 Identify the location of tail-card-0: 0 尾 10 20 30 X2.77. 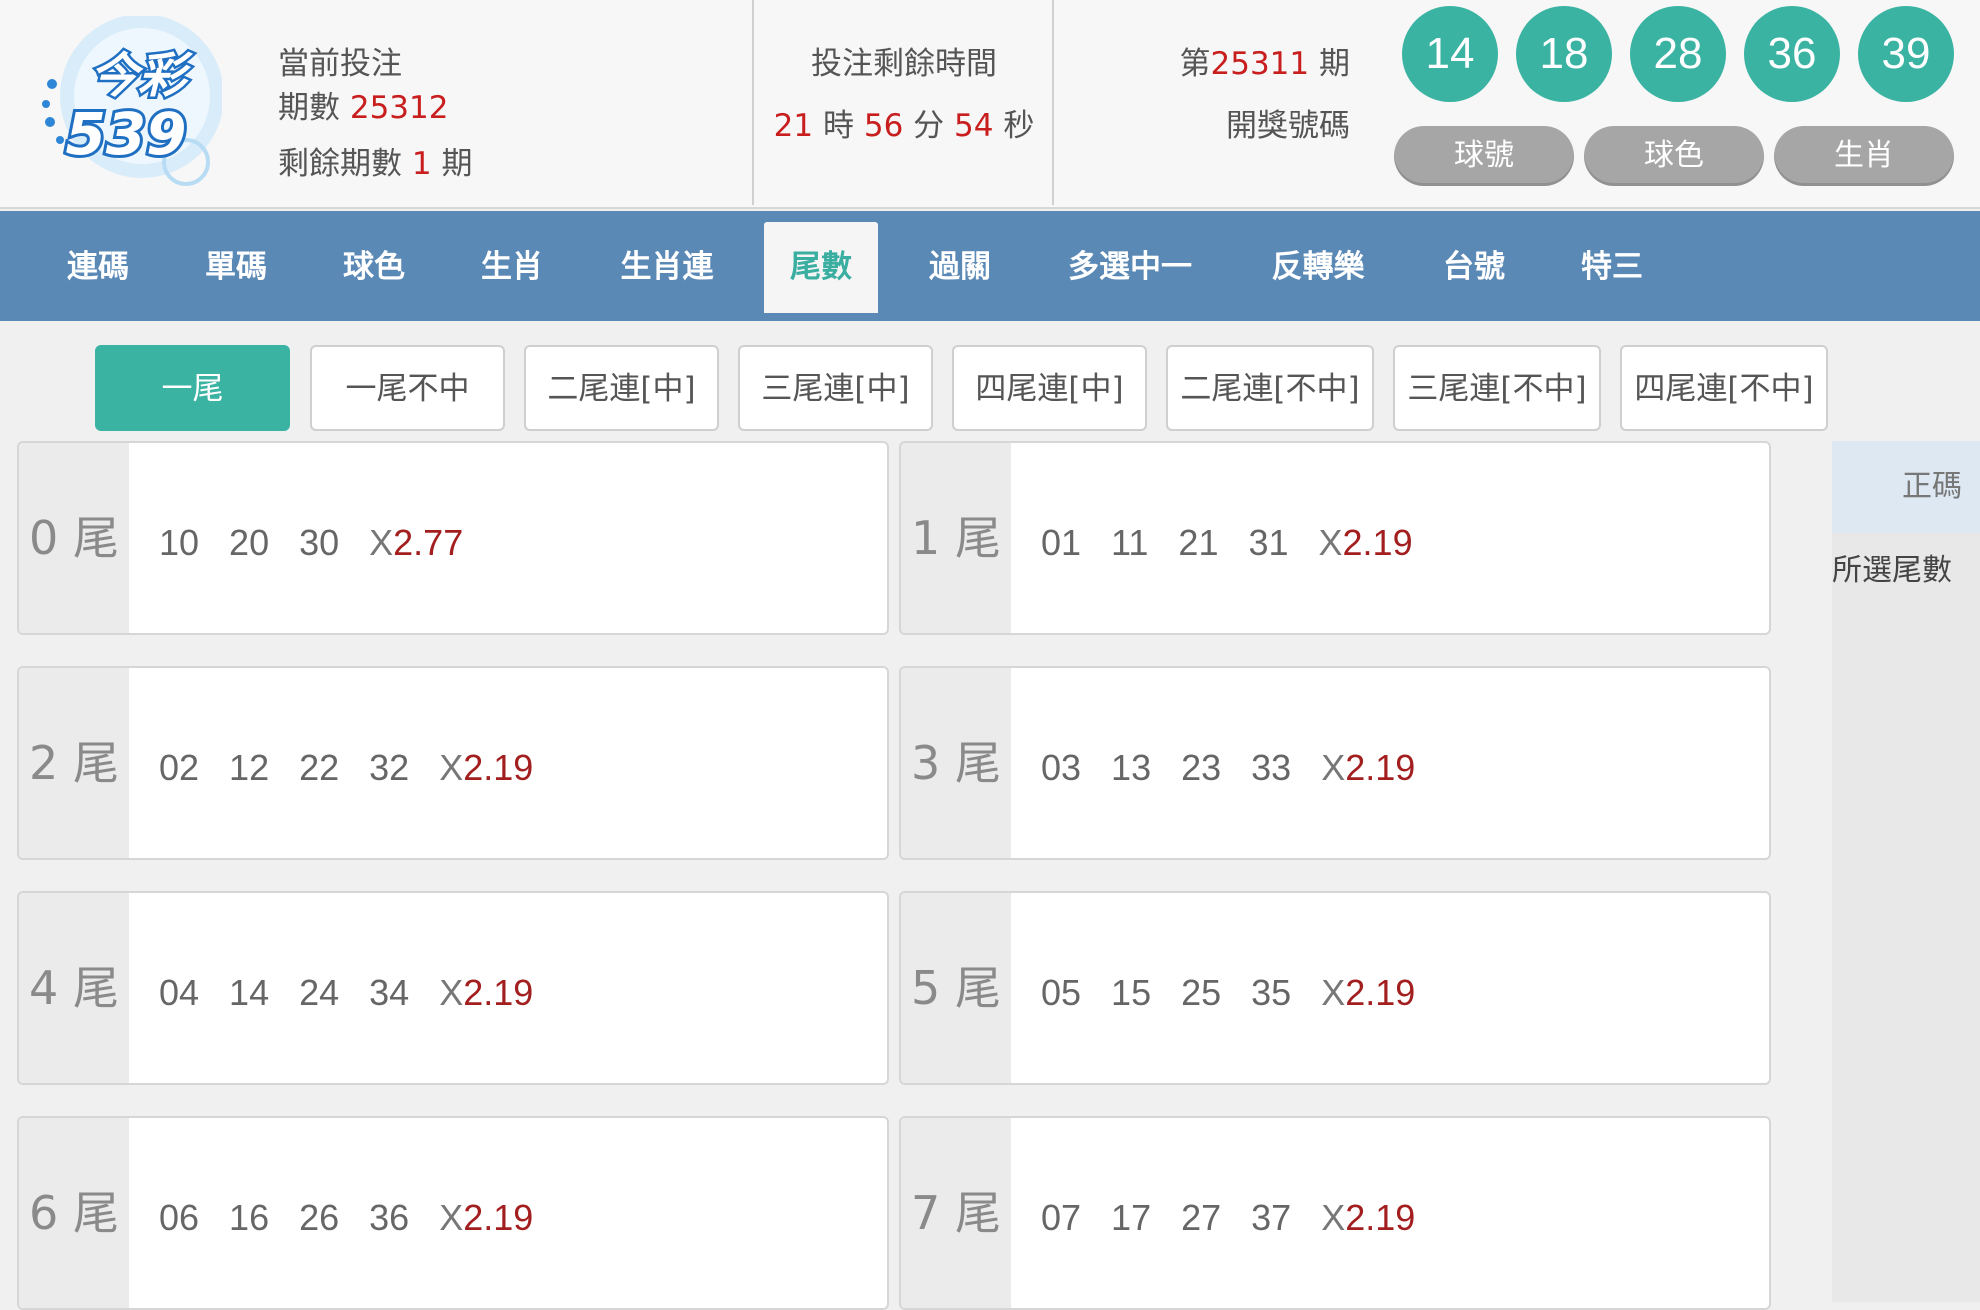
(453, 538).